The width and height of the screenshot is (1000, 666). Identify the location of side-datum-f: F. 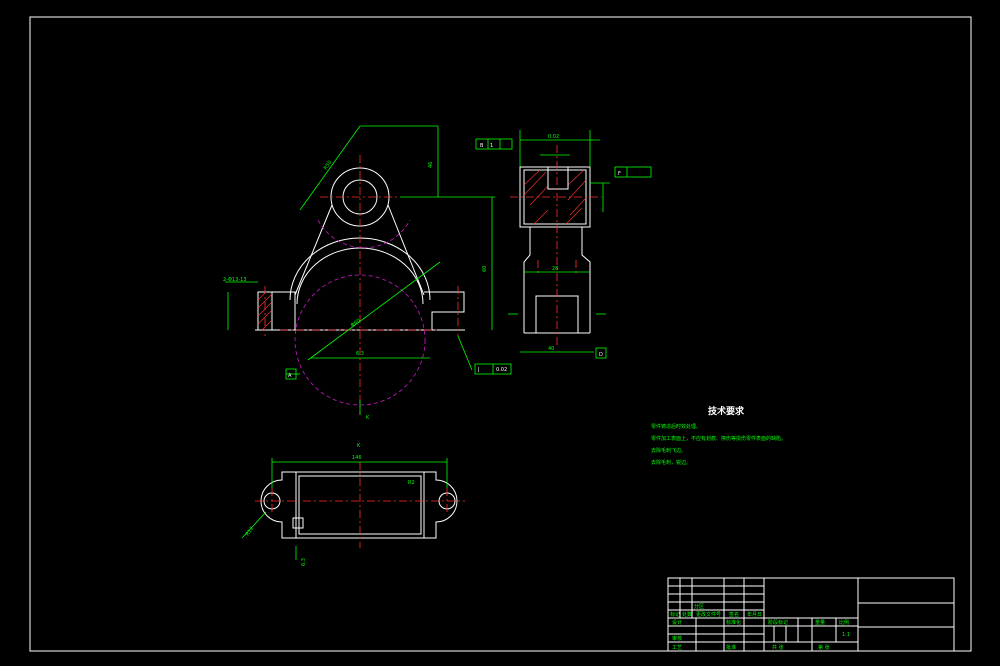
(619, 174).